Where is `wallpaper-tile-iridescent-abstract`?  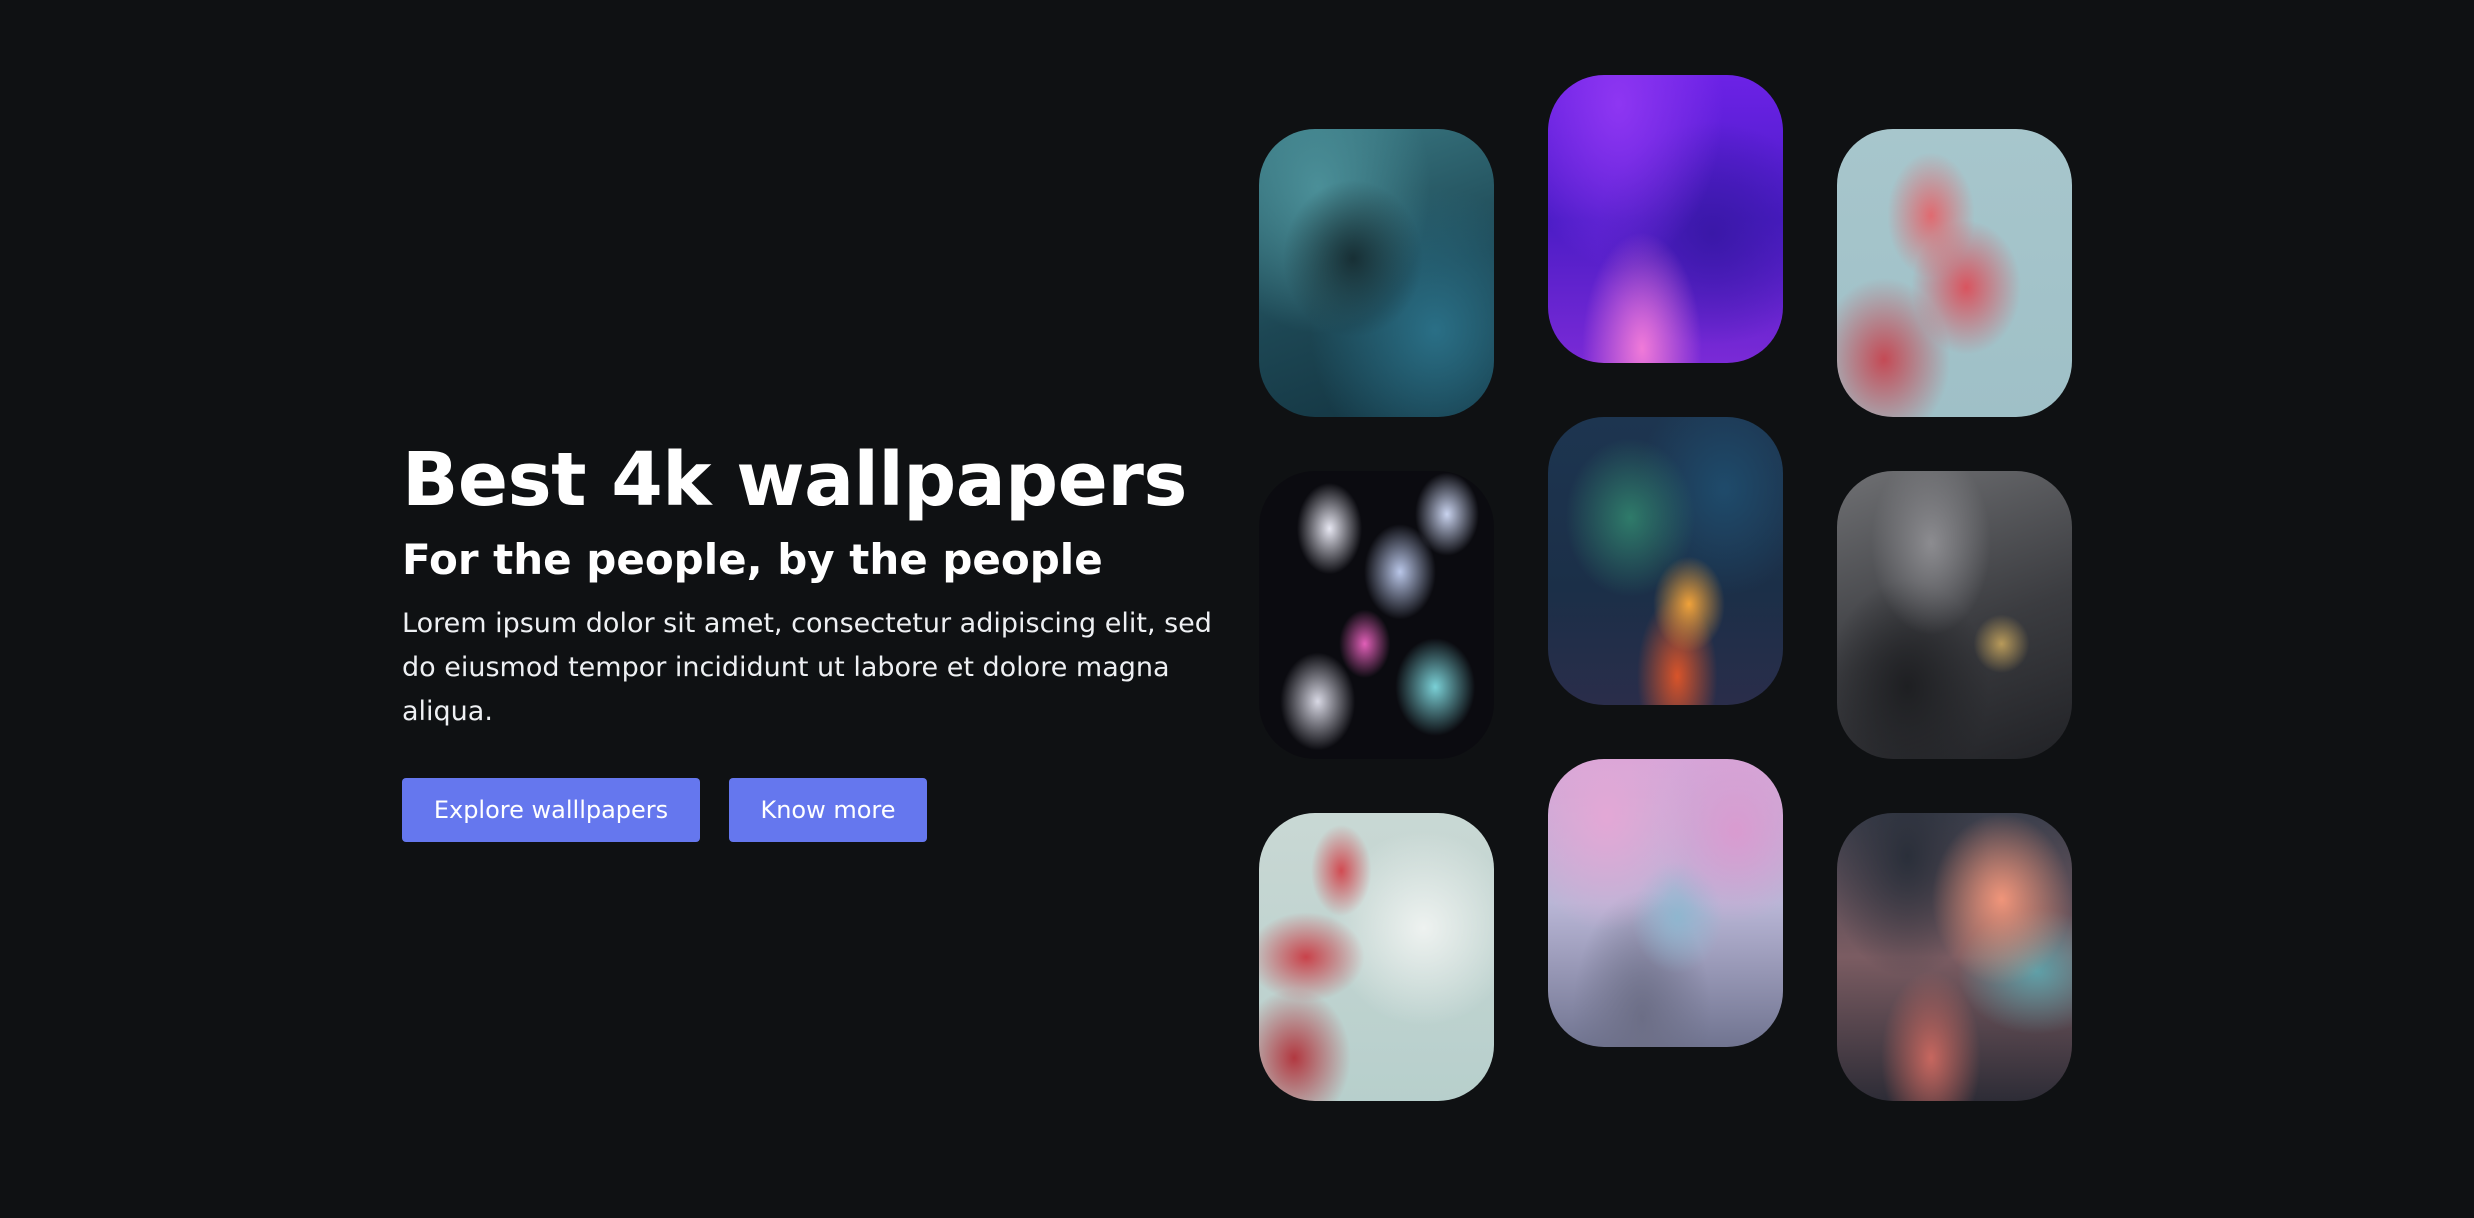 wallpaper-tile-iridescent-abstract is located at coordinates (1376, 615).